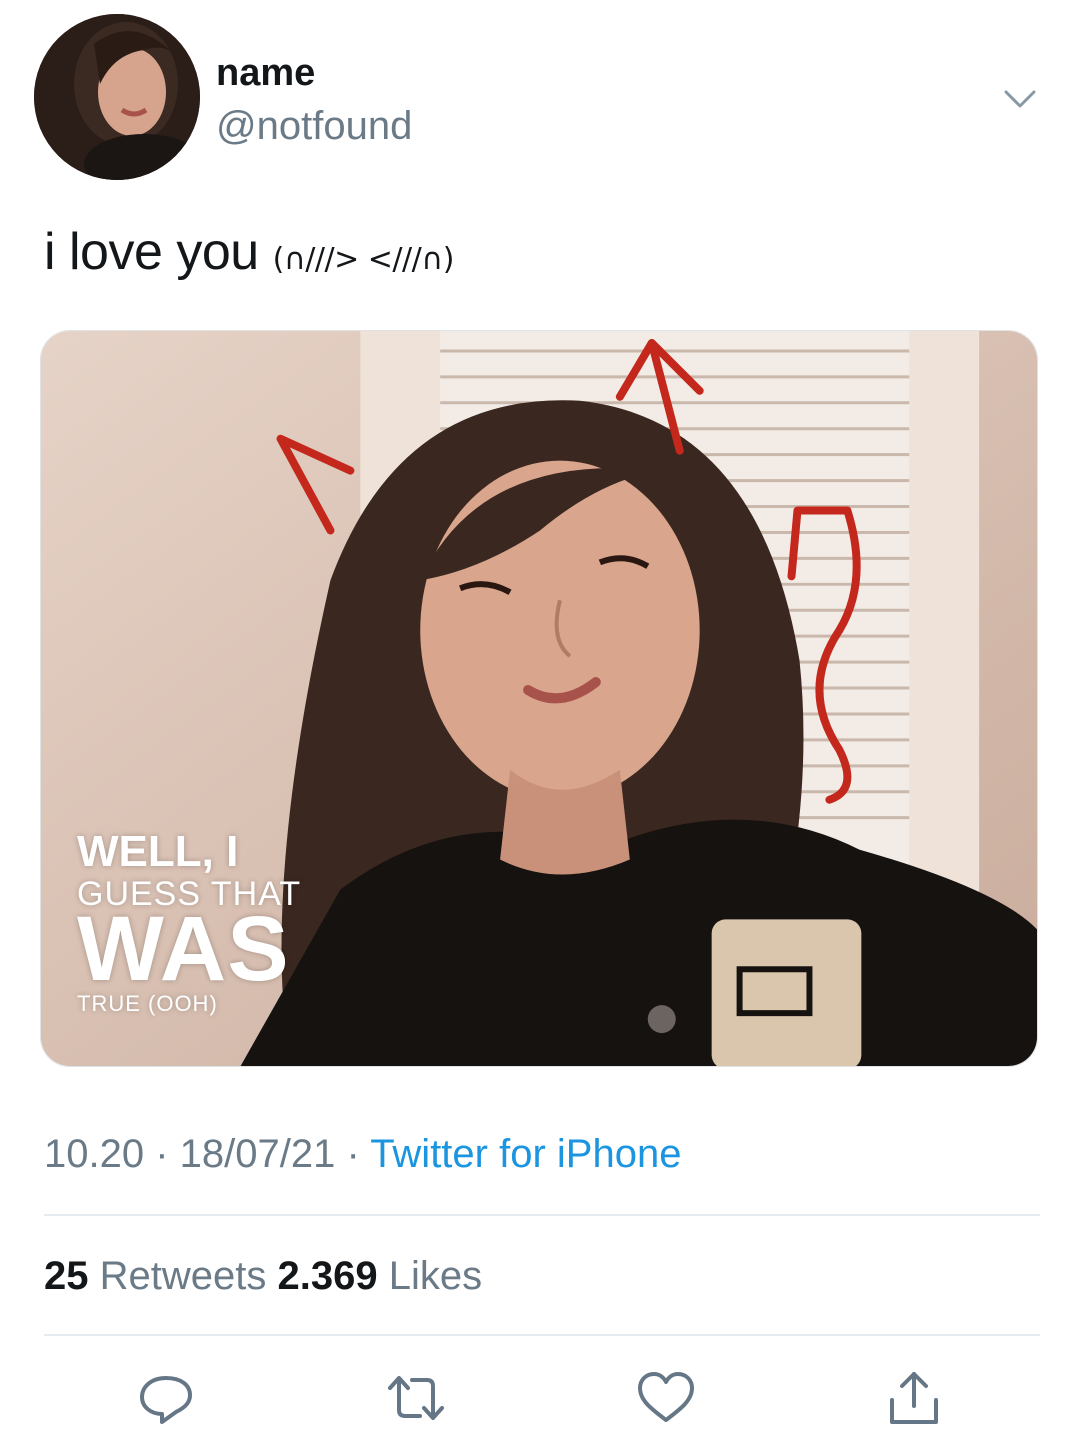  I want to click on likes-count: 2.369, so click(327, 1276).